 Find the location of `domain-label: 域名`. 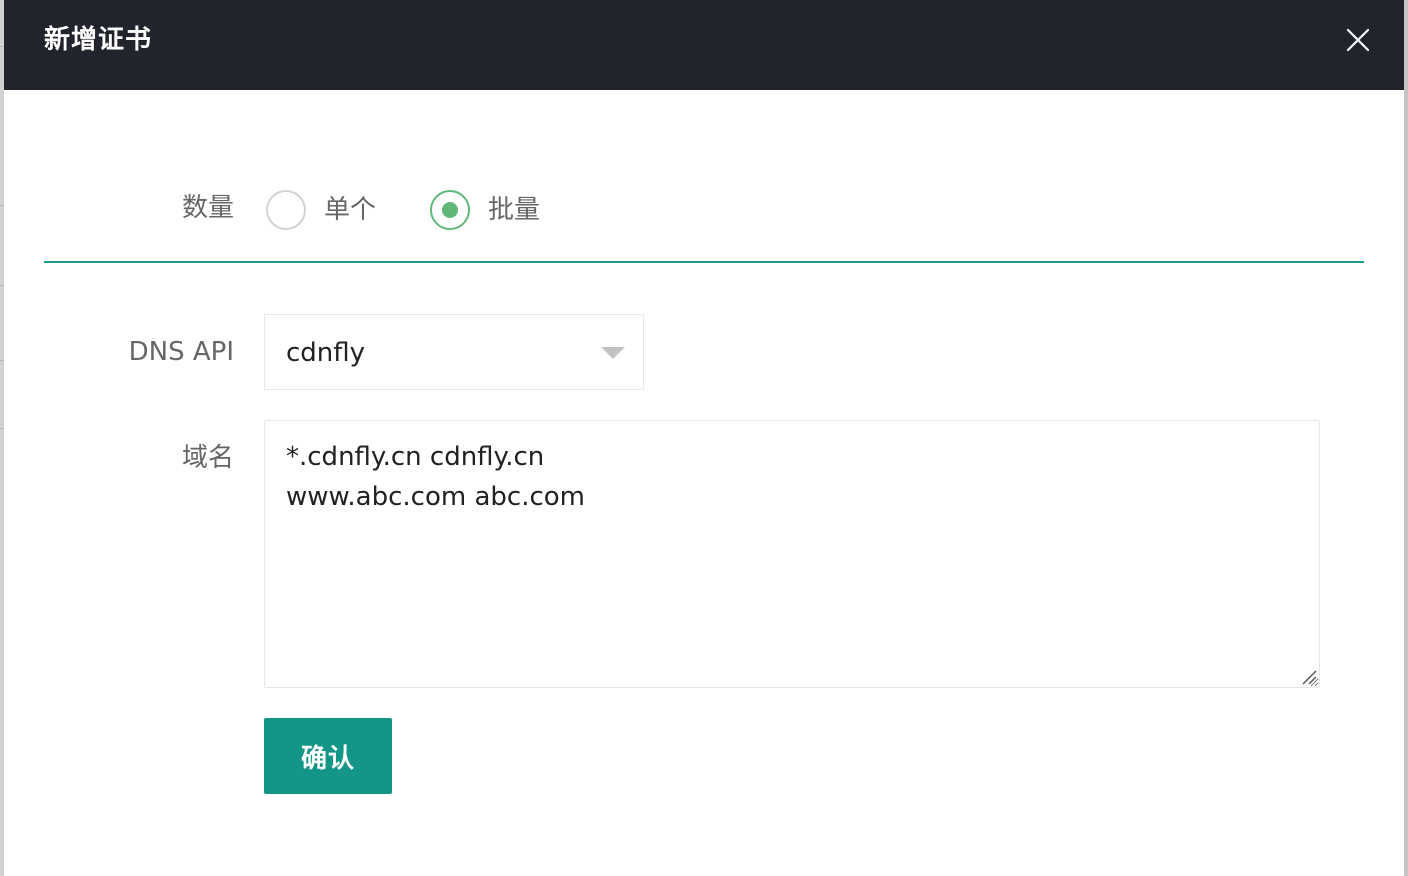

domain-label: 域名 is located at coordinates (207, 458).